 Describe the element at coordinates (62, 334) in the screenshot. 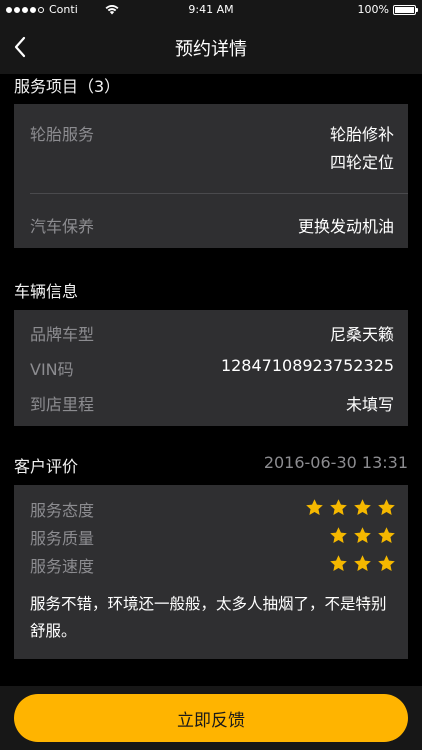

I see `vehicle-model-label: 品牌车型` at that location.